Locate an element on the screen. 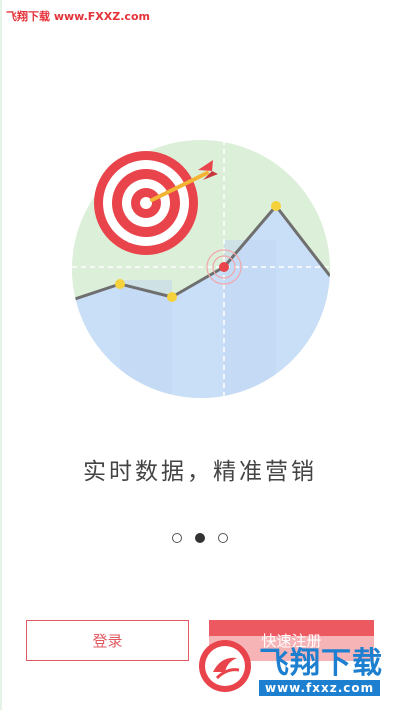  target-icon is located at coordinates (146, 203).